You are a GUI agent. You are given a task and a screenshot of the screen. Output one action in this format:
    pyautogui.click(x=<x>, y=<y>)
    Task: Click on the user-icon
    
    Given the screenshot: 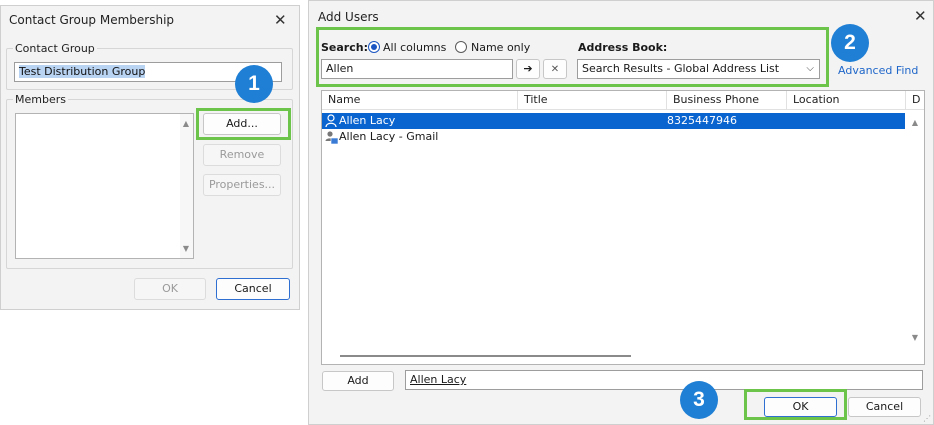 What is the action you would take?
    pyautogui.click(x=331, y=121)
    